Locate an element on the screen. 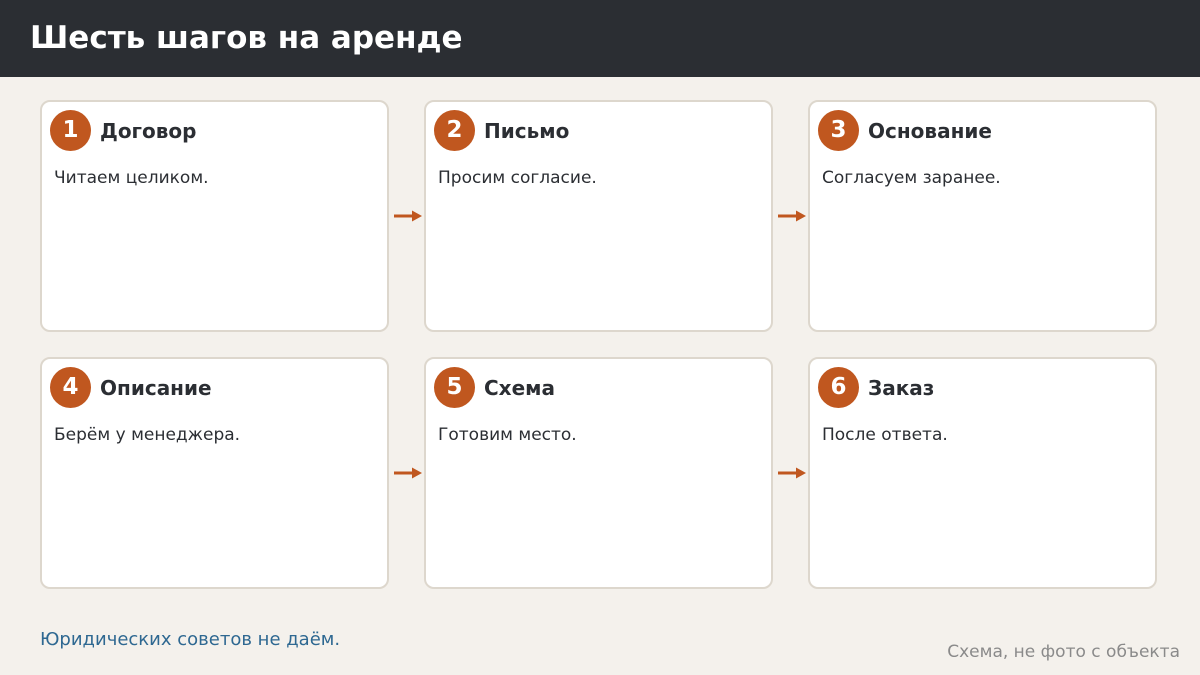  step-description: Готовим место. is located at coordinates (507, 435).